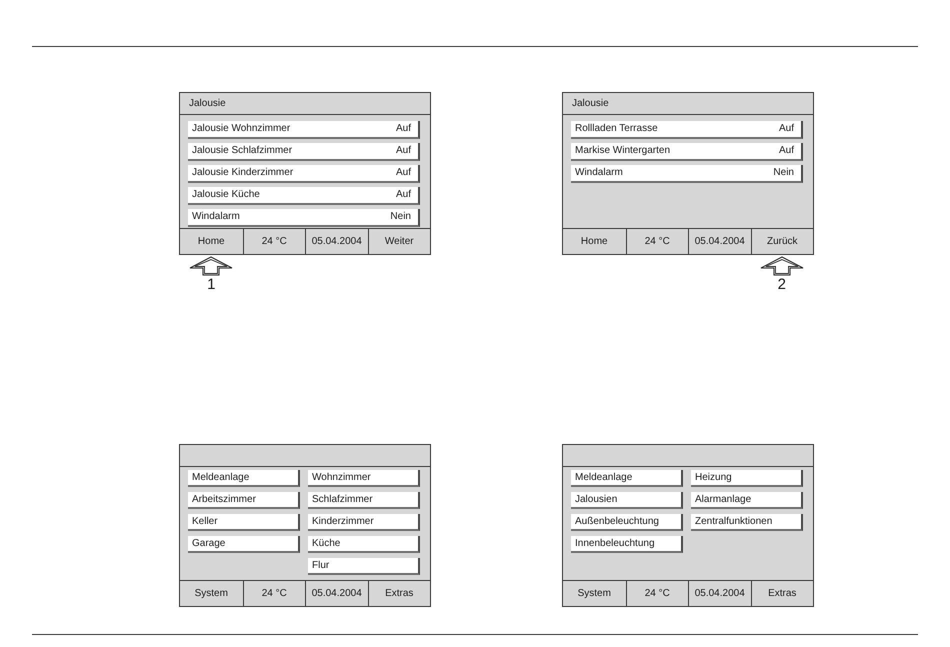  What do you see at coordinates (364, 478) in the screenshot?
I see `menu-button: Wohnzimmer` at bounding box center [364, 478].